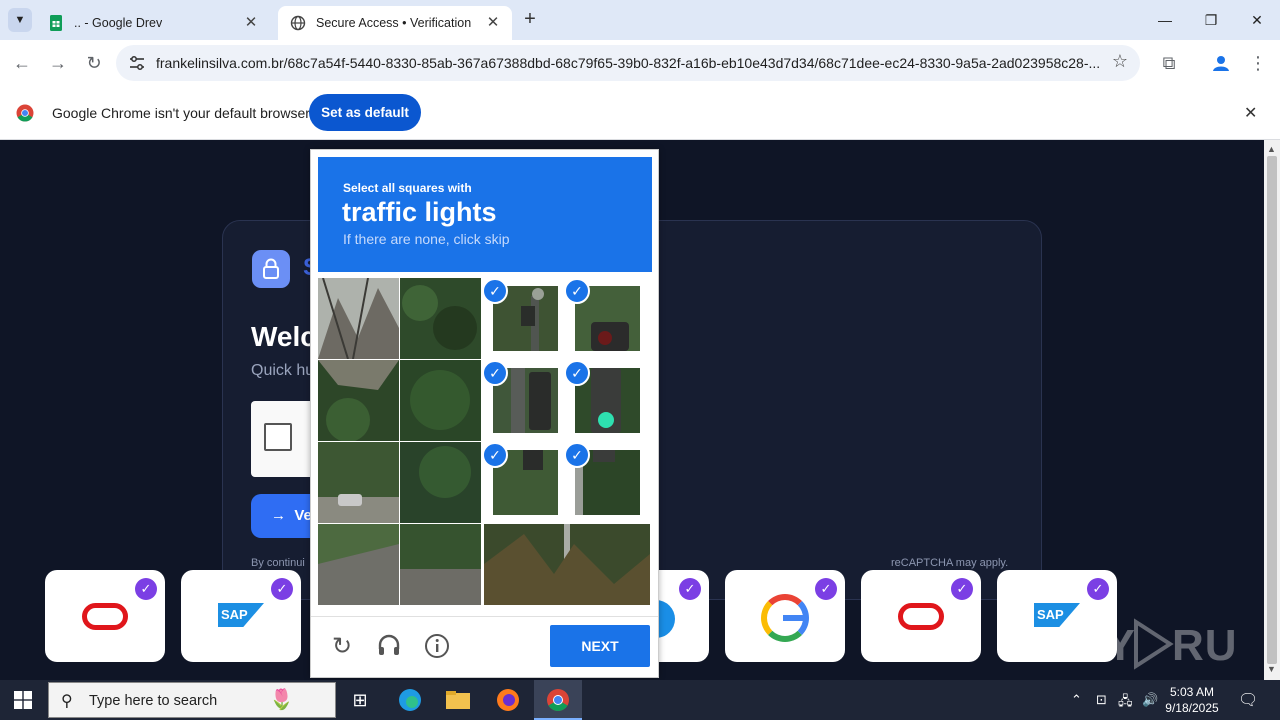 The width and height of the screenshot is (1280, 726). I want to click on page-scrollbar: ▲ ▼, so click(1272, 410).